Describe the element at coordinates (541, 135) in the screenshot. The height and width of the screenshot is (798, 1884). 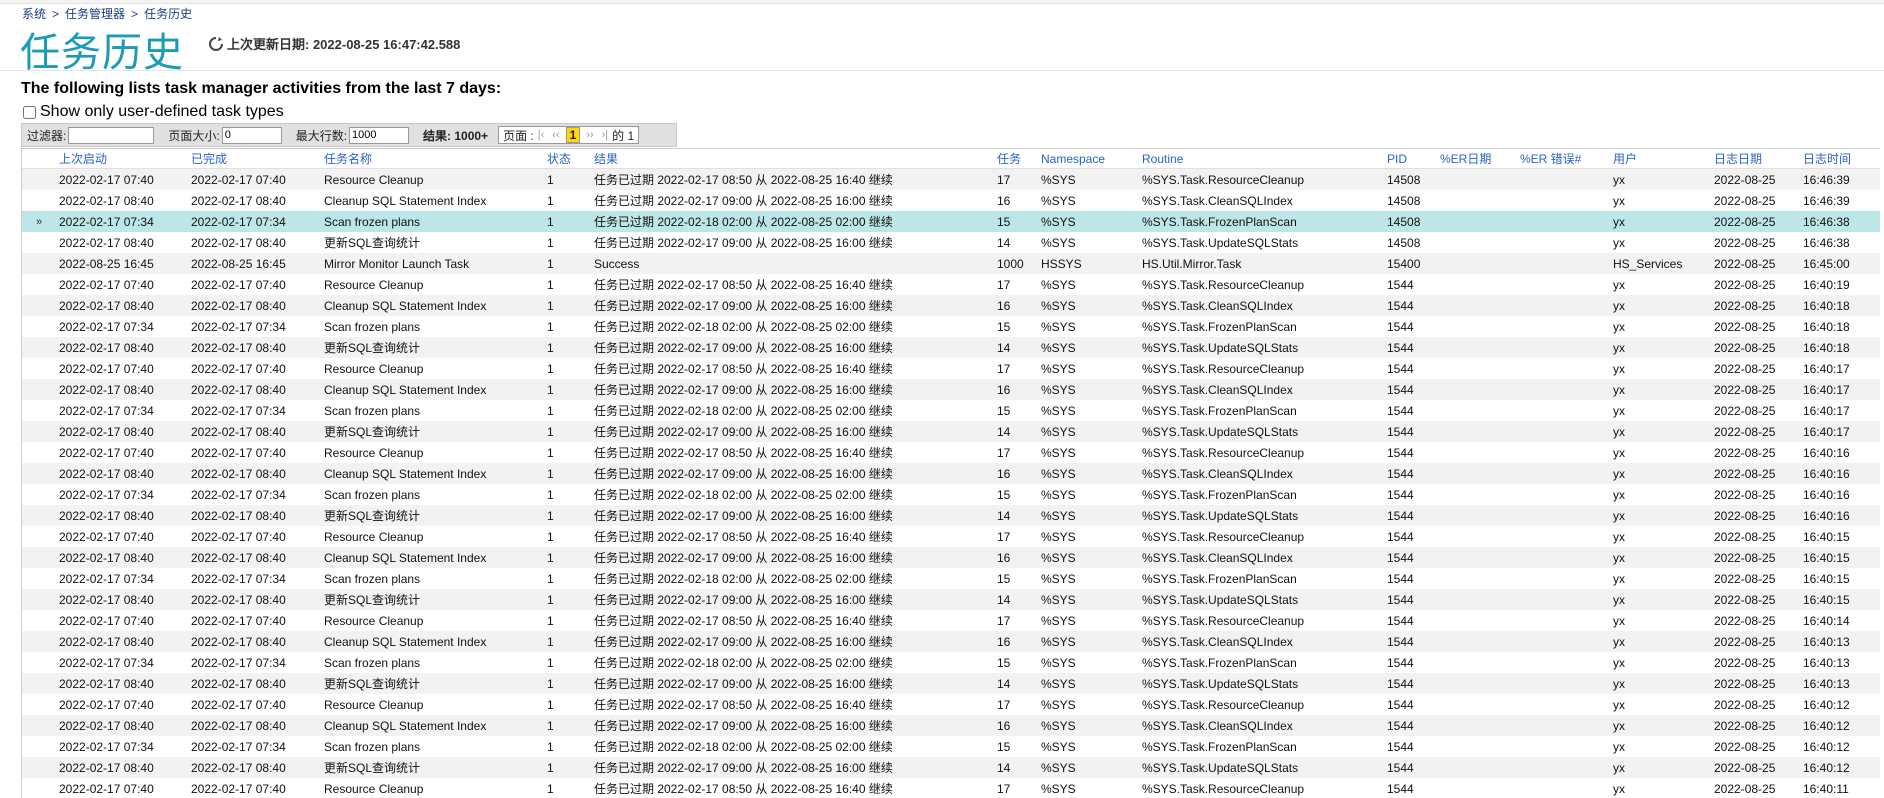
I see `first-page-button: |‹` at that location.